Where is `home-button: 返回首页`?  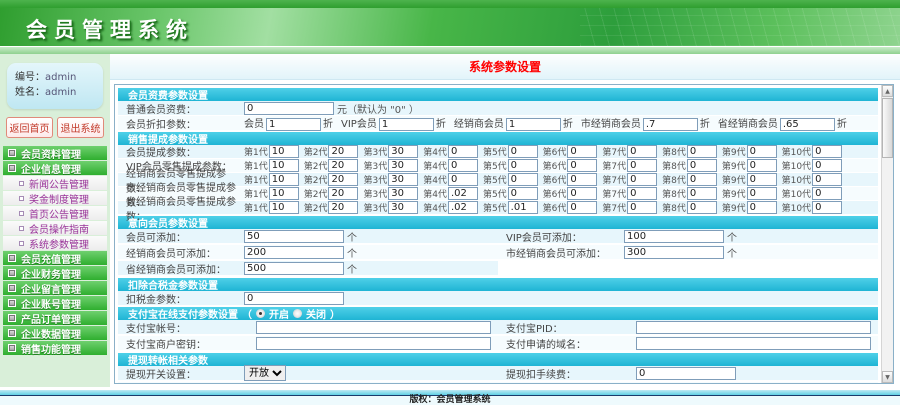 home-button: 返回首页 is located at coordinates (29, 127).